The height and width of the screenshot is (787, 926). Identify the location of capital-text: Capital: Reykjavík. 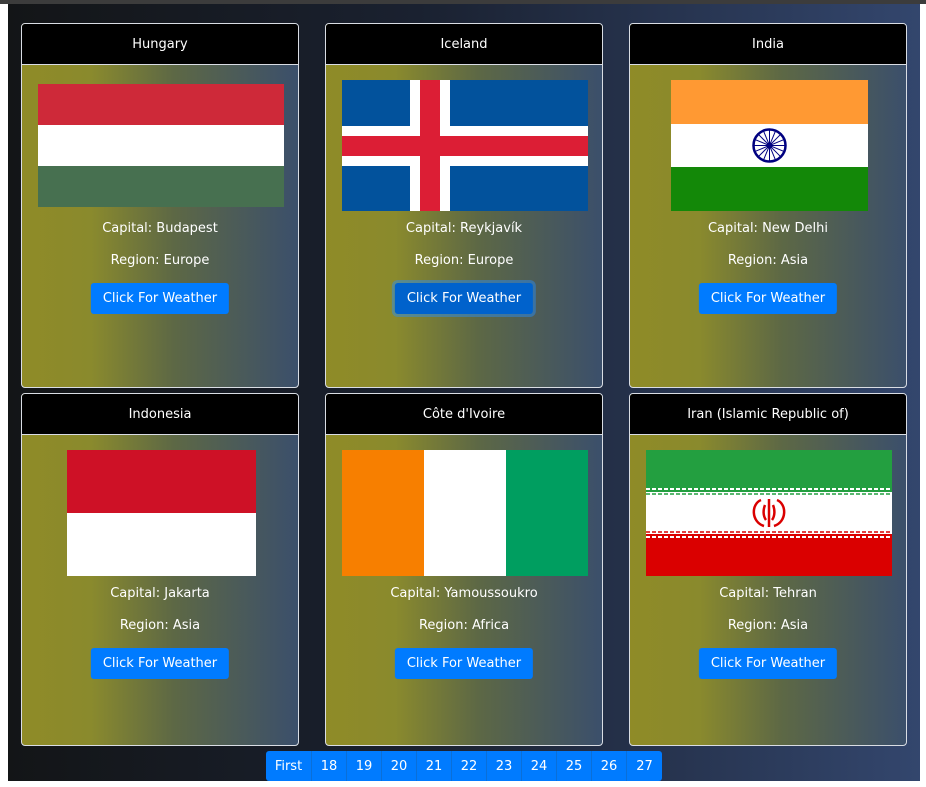
(464, 228).